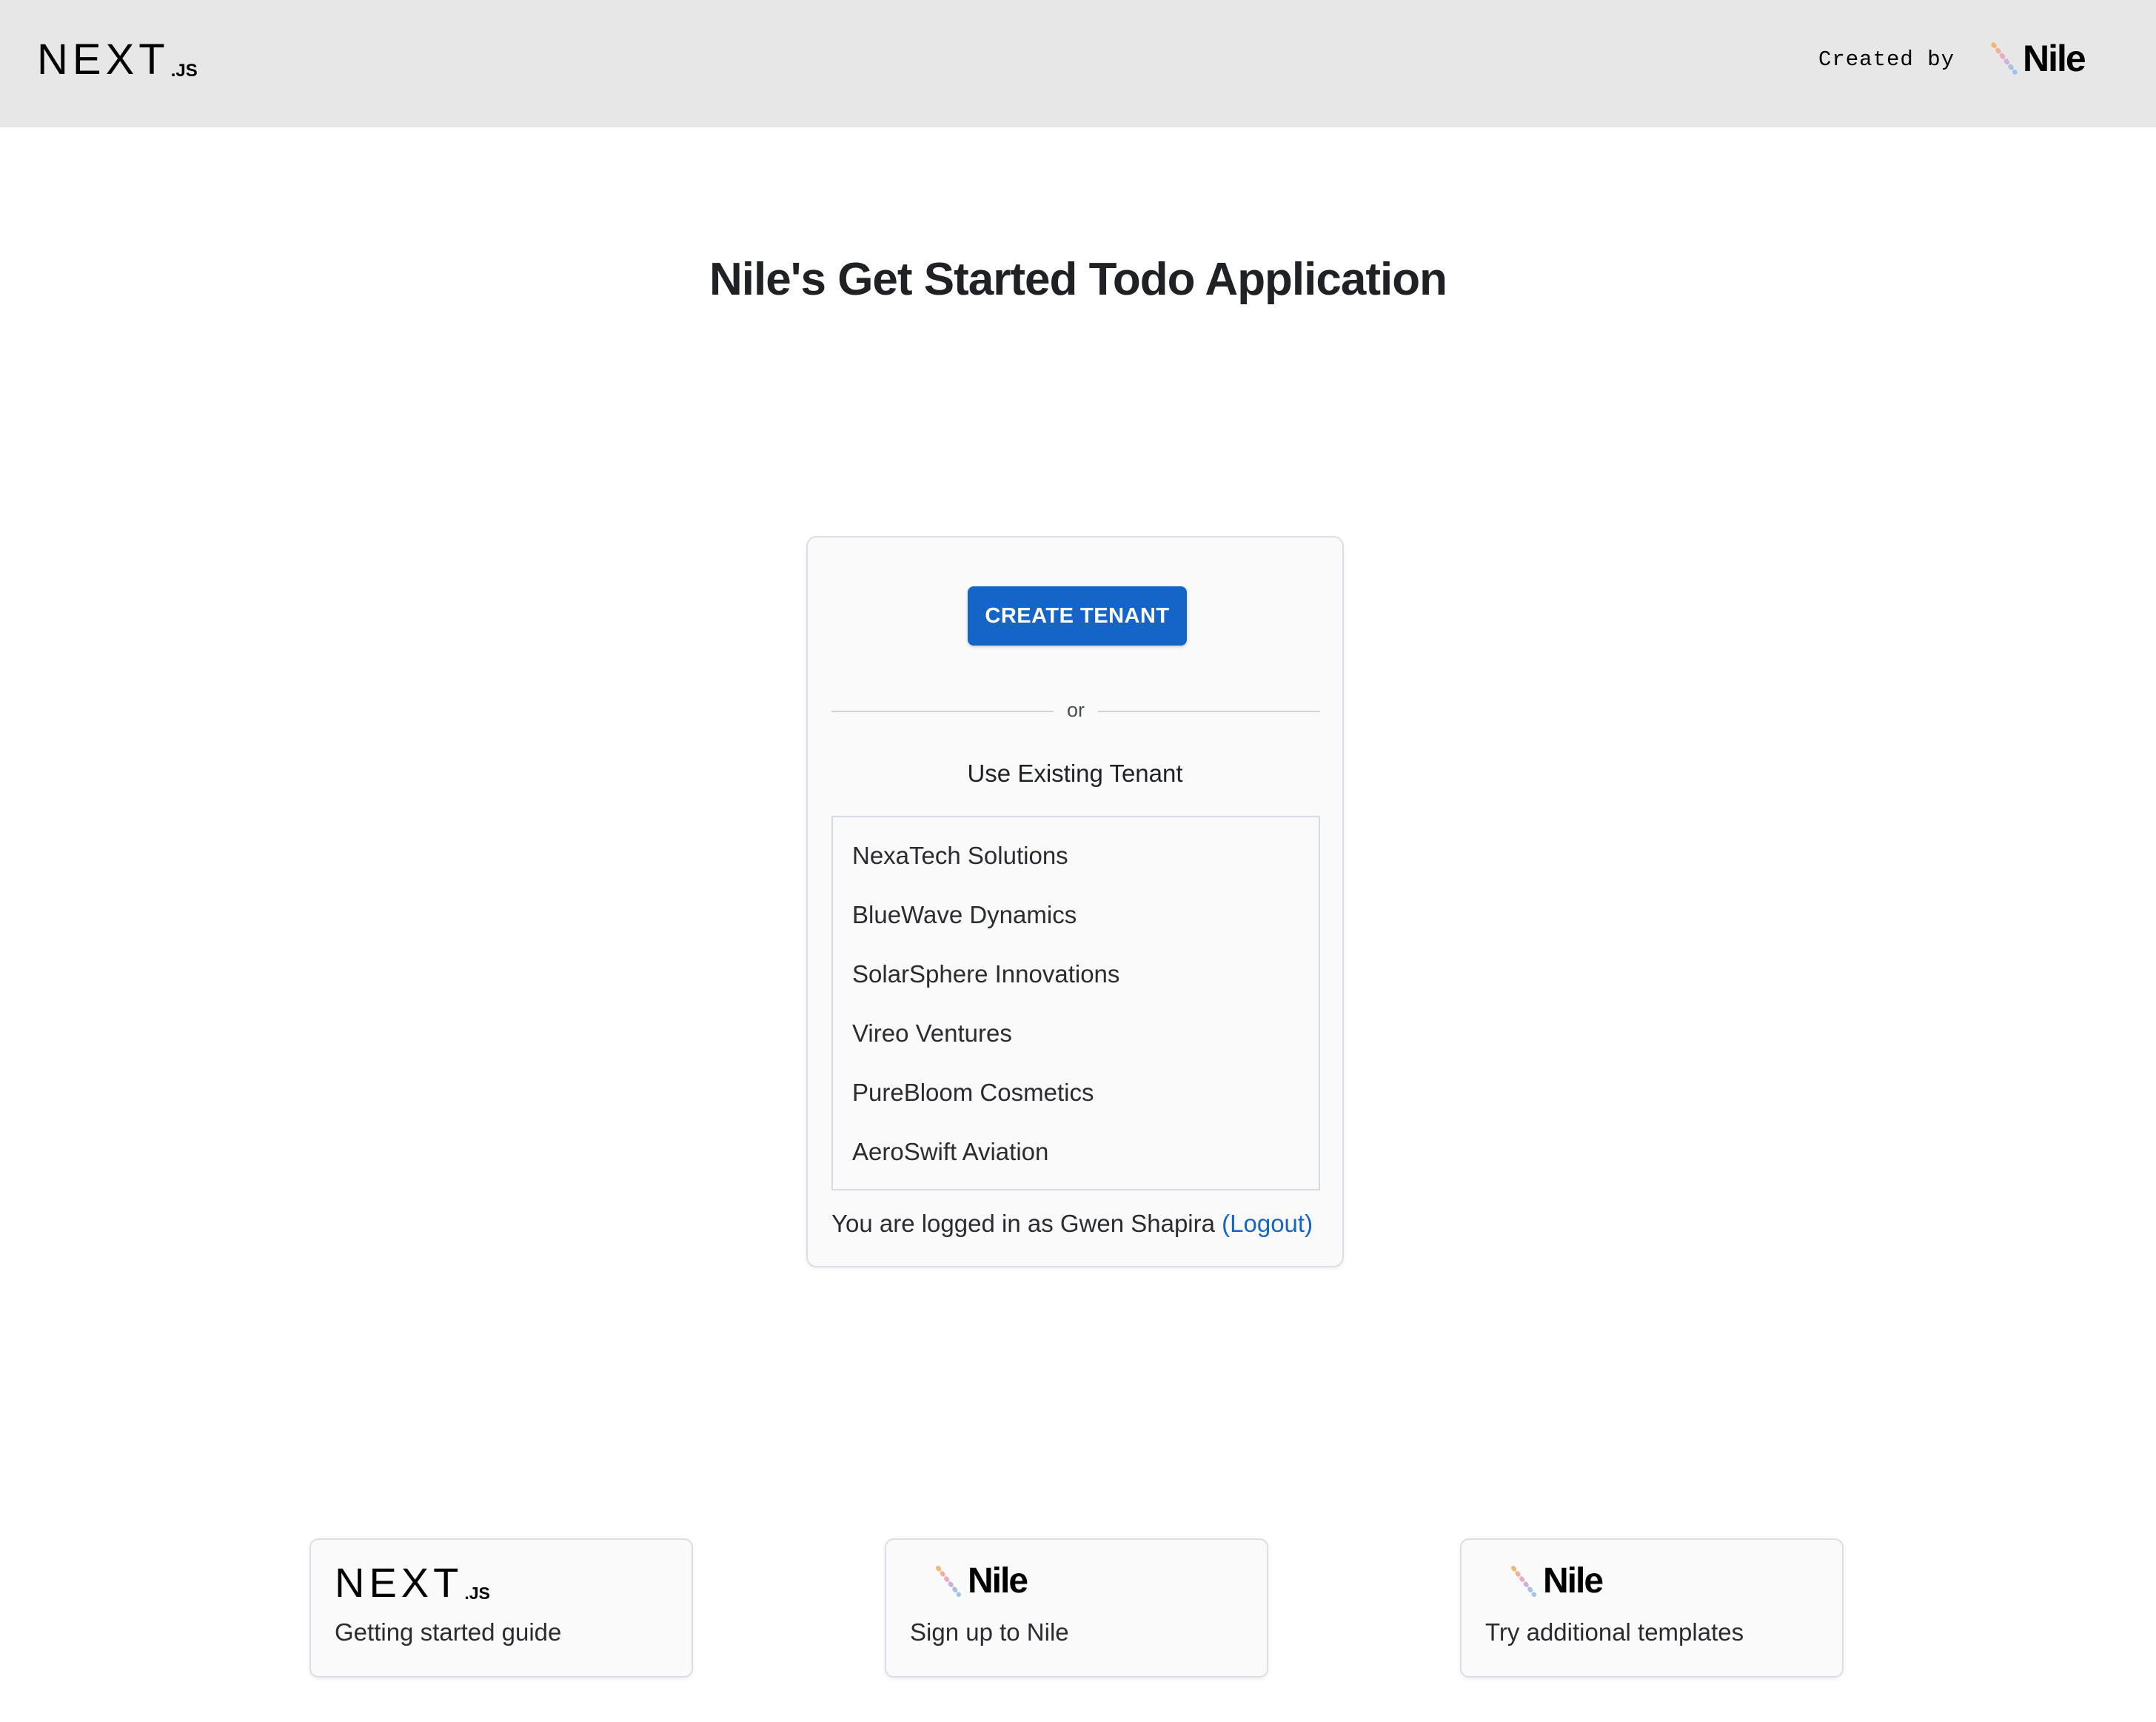 This screenshot has width=2156, height=1722. What do you see at coordinates (1652, 1608) in the screenshot?
I see `templates-card: Nile Try additional templates` at bounding box center [1652, 1608].